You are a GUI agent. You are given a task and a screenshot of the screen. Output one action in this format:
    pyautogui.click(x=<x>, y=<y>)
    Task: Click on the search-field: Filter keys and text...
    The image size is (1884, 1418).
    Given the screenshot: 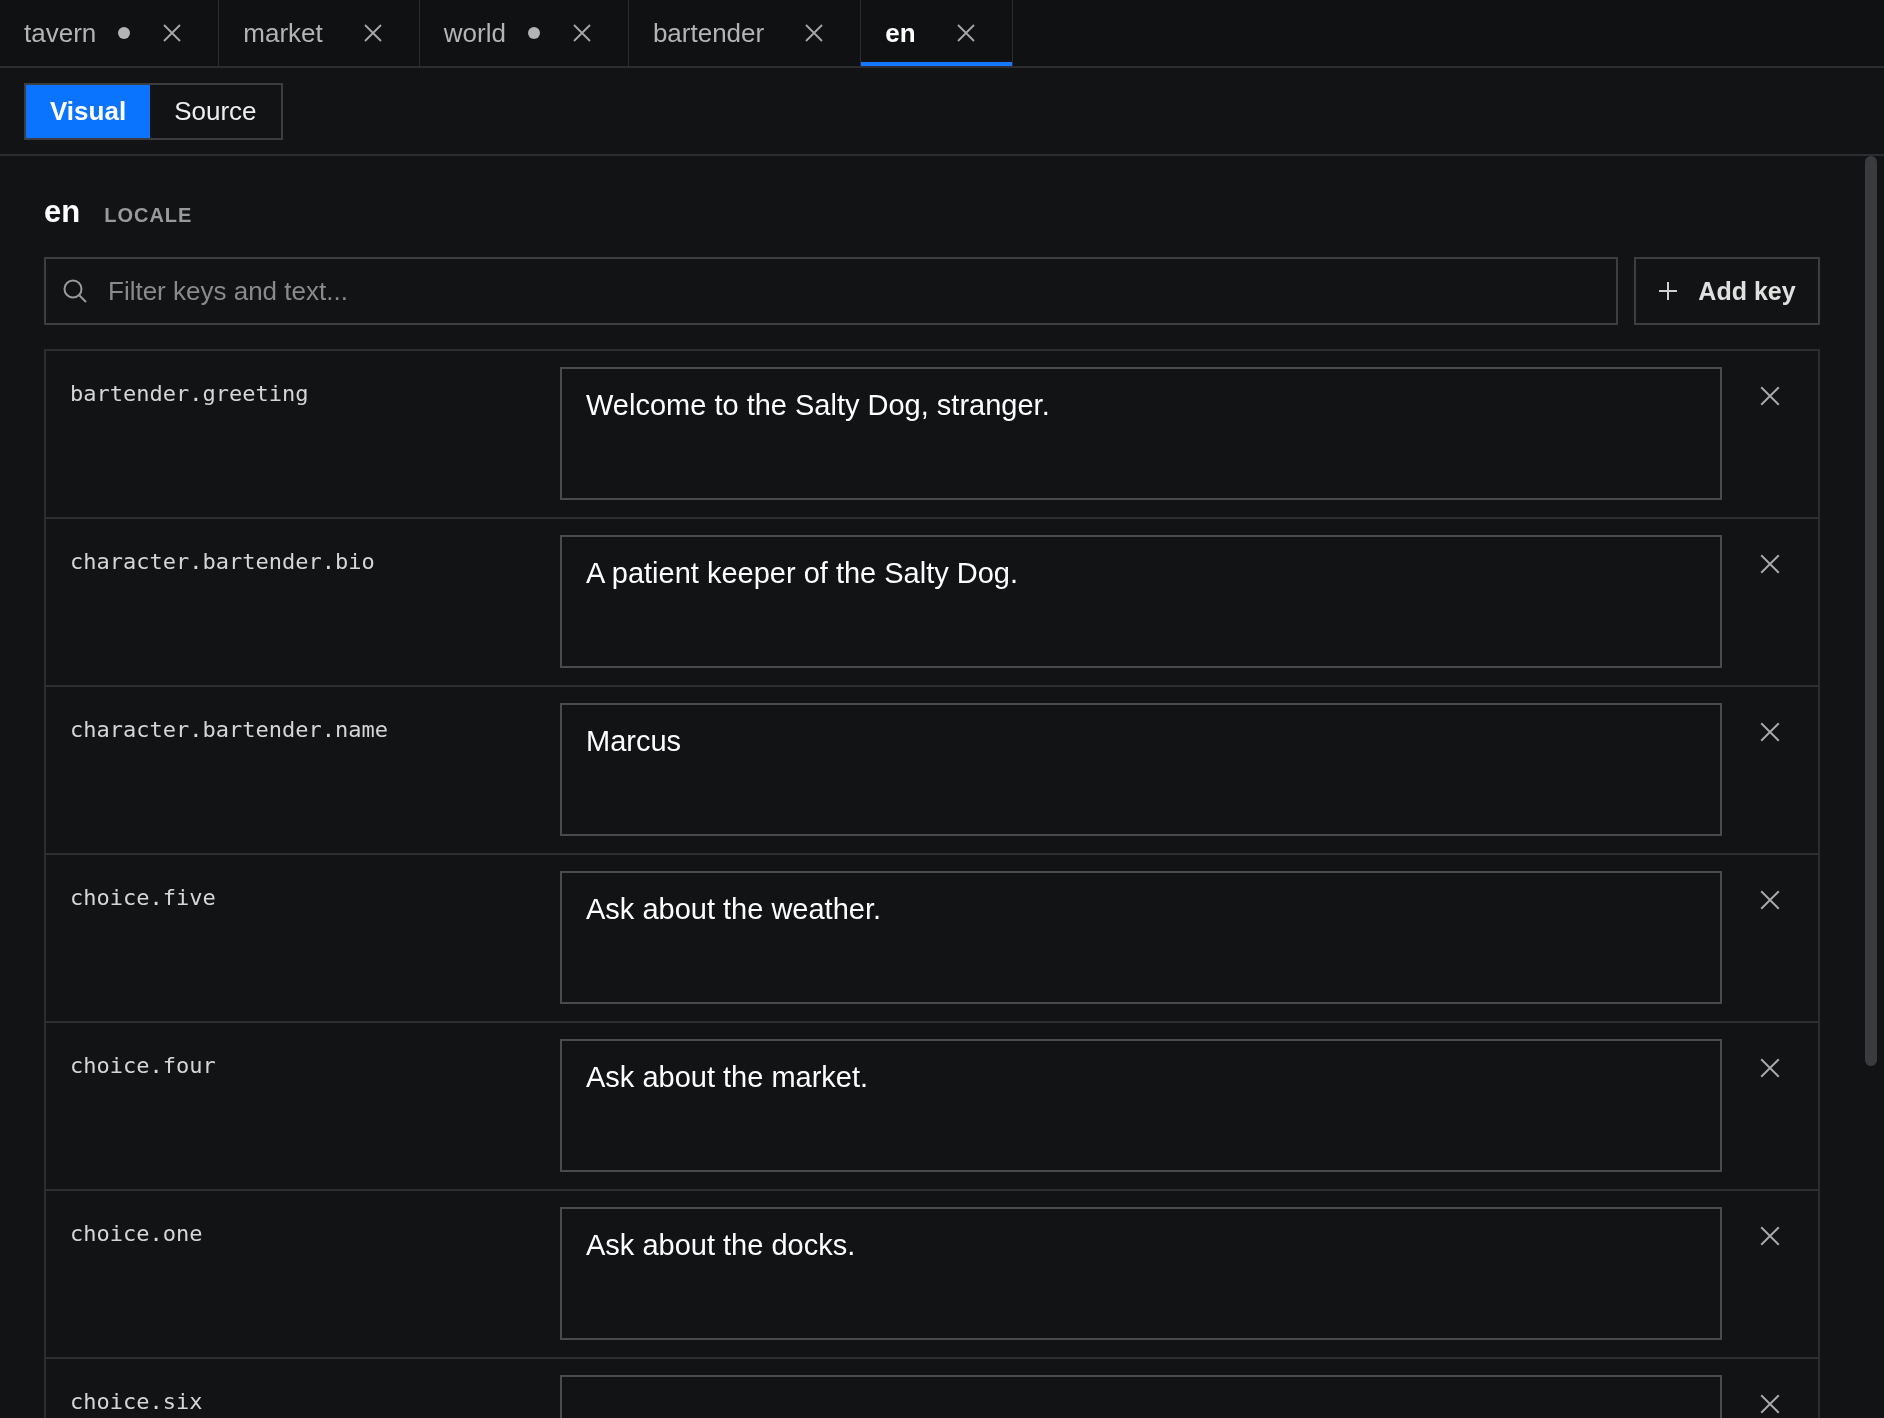 What is the action you would take?
    pyautogui.click(x=831, y=291)
    